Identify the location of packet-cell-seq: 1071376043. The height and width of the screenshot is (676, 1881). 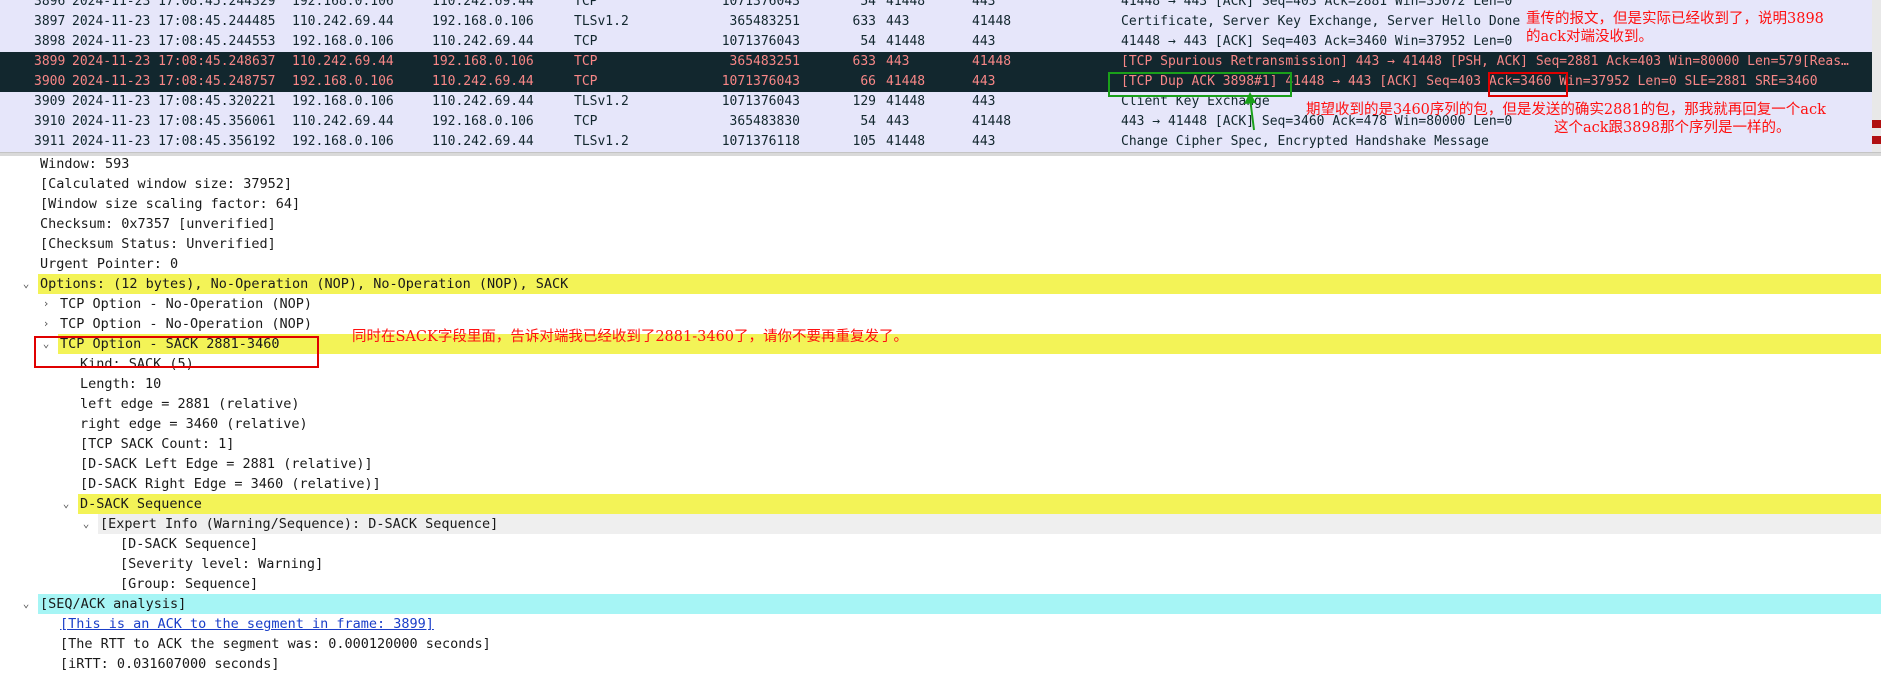
(760, 4).